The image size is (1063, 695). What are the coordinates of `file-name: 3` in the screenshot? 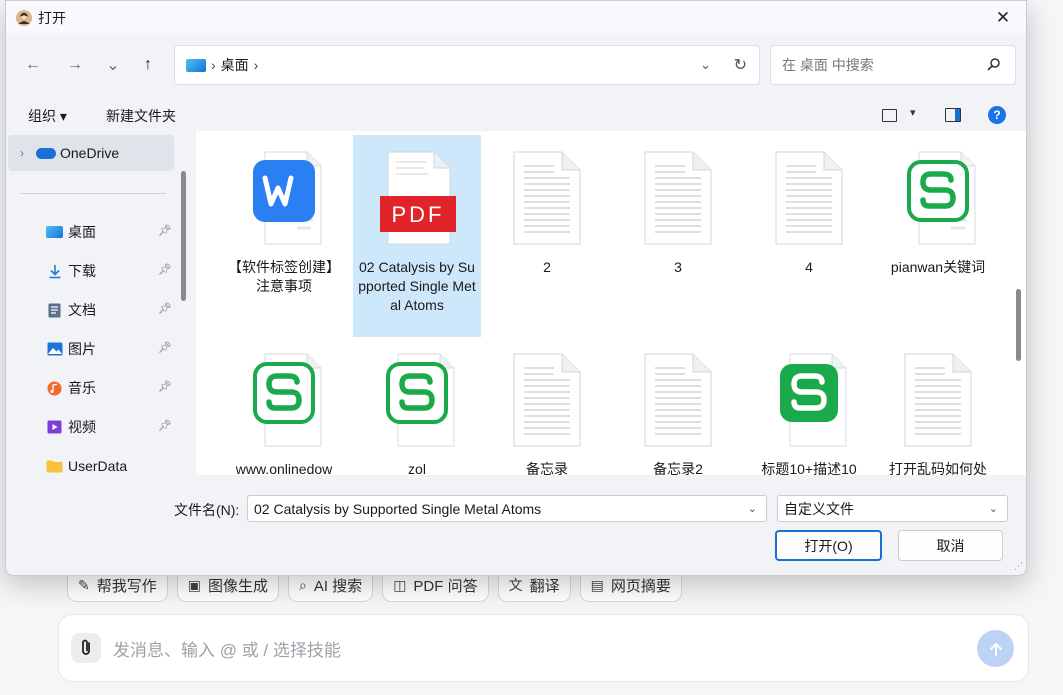 It's located at (678, 267).